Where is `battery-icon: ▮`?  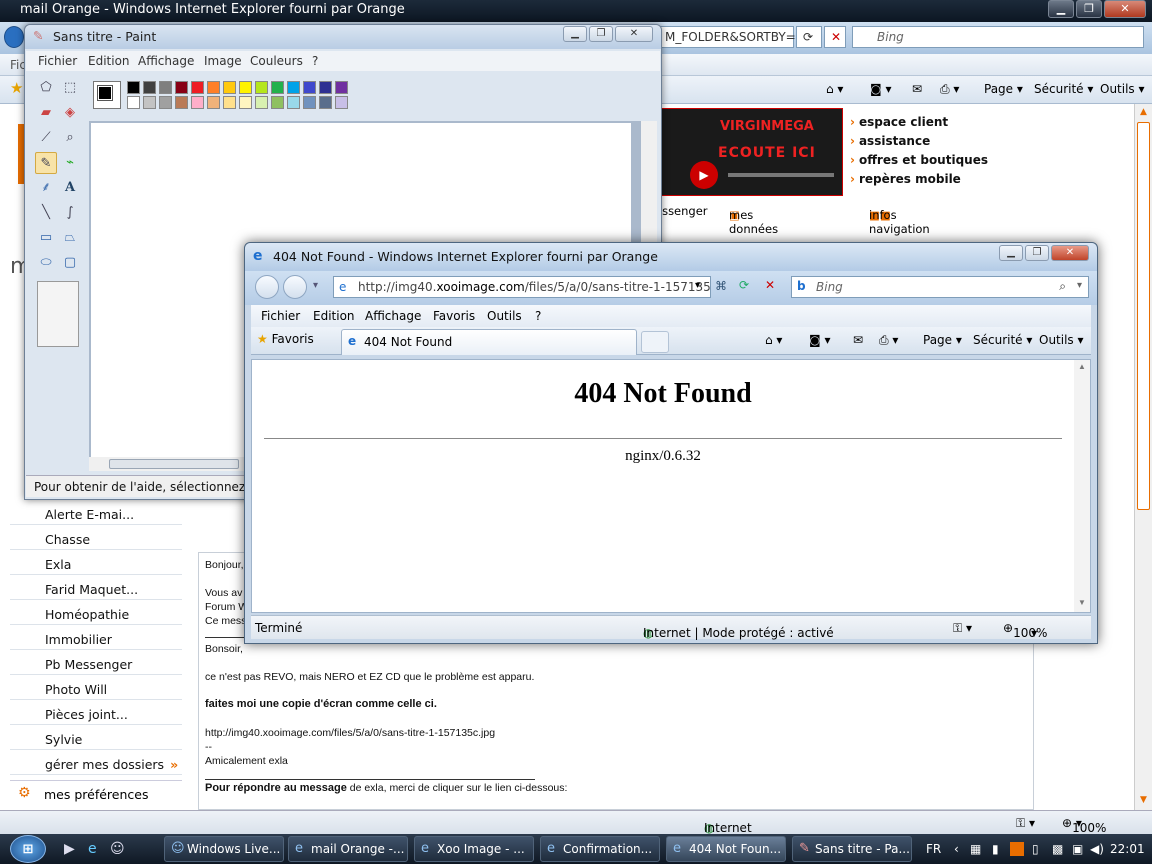 battery-icon: ▮ is located at coordinates (995, 849).